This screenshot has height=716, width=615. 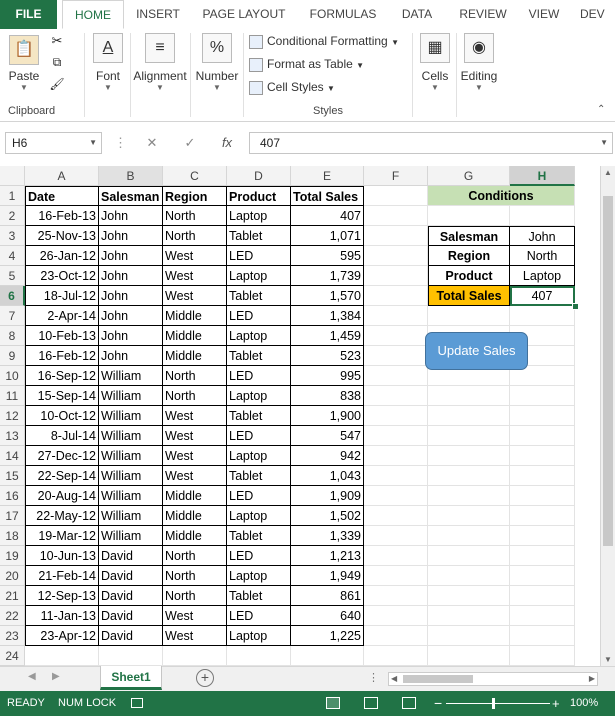 What do you see at coordinates (205, 678) in the screenshot?
I see `new-sheet-icon: +` at bounding box center [205, 678].